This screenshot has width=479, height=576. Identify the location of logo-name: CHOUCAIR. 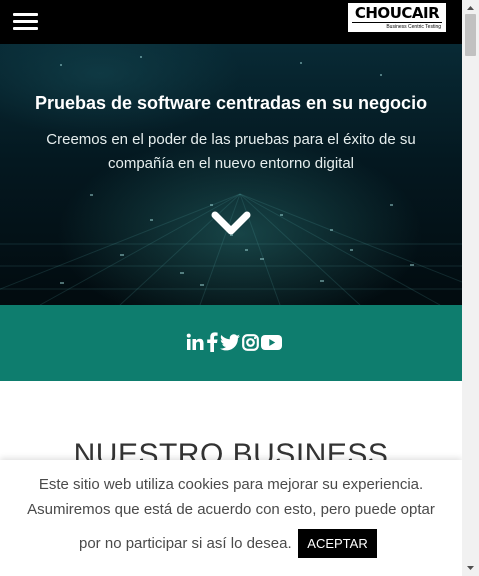
(397, 13).